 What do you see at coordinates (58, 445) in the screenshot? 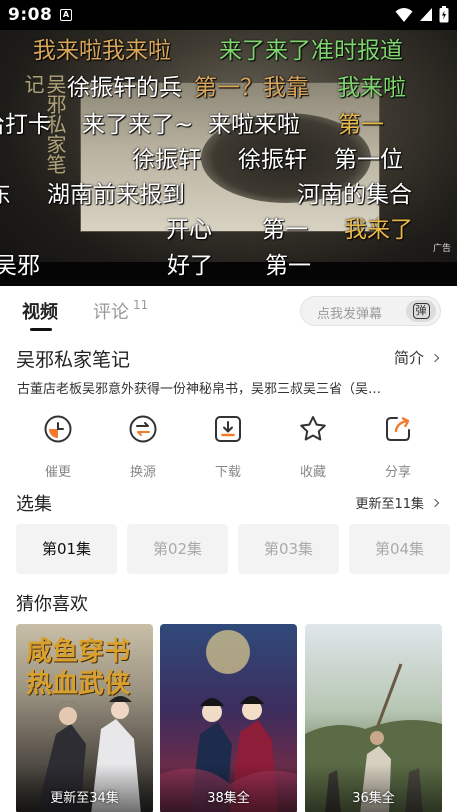
I see `remind-update-button: 催更` at bounding box center [58, 445].